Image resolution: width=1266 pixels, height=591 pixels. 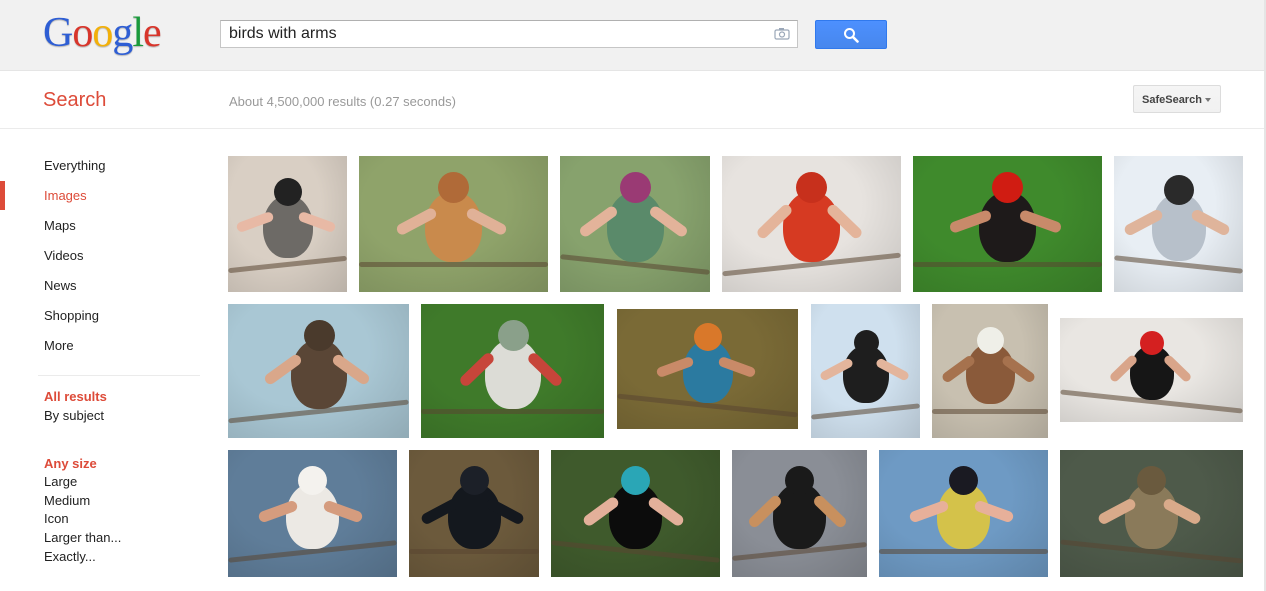 What do you see at coordinates (119, 375) in the screenshot?
I see `nav-divider` at bounding box center [119, 375].